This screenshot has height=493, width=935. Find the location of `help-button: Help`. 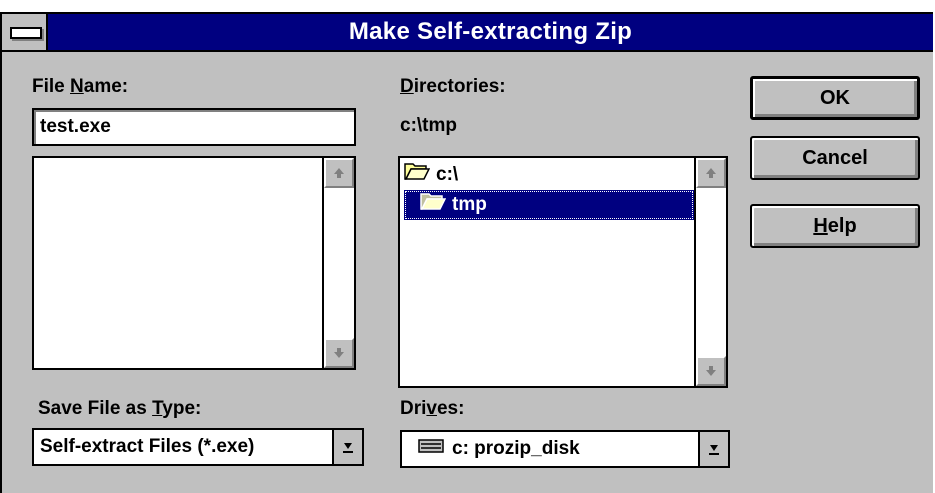

help-button: Help is located at coordinates (835, 226).